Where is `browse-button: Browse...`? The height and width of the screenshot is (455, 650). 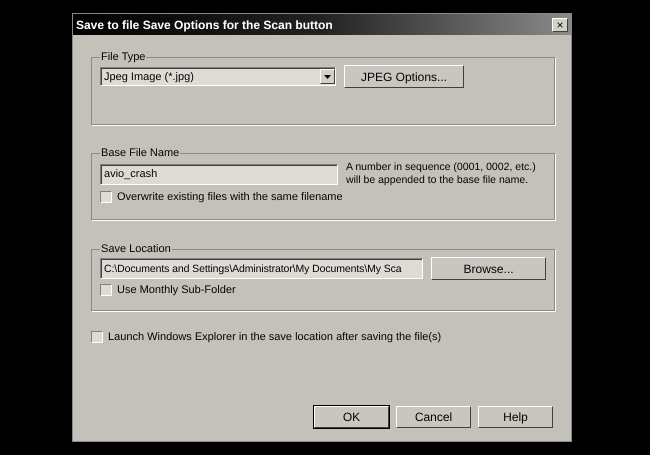 browse-button: Browse... is located at coordinates (488, 268).